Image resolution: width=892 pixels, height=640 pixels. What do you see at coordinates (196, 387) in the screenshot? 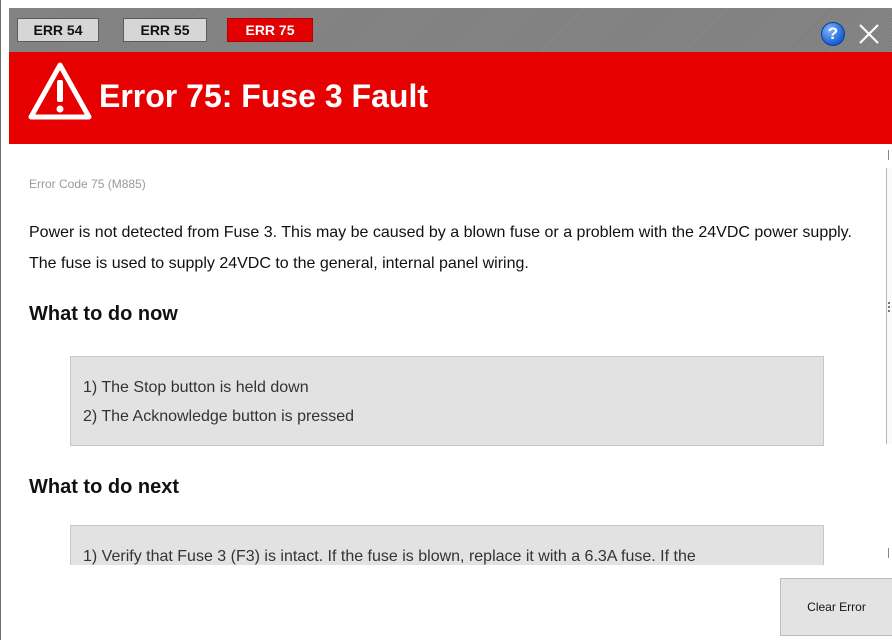
I see `now-step: 1) The Stop button is held down` at bounding box center [196, 387].